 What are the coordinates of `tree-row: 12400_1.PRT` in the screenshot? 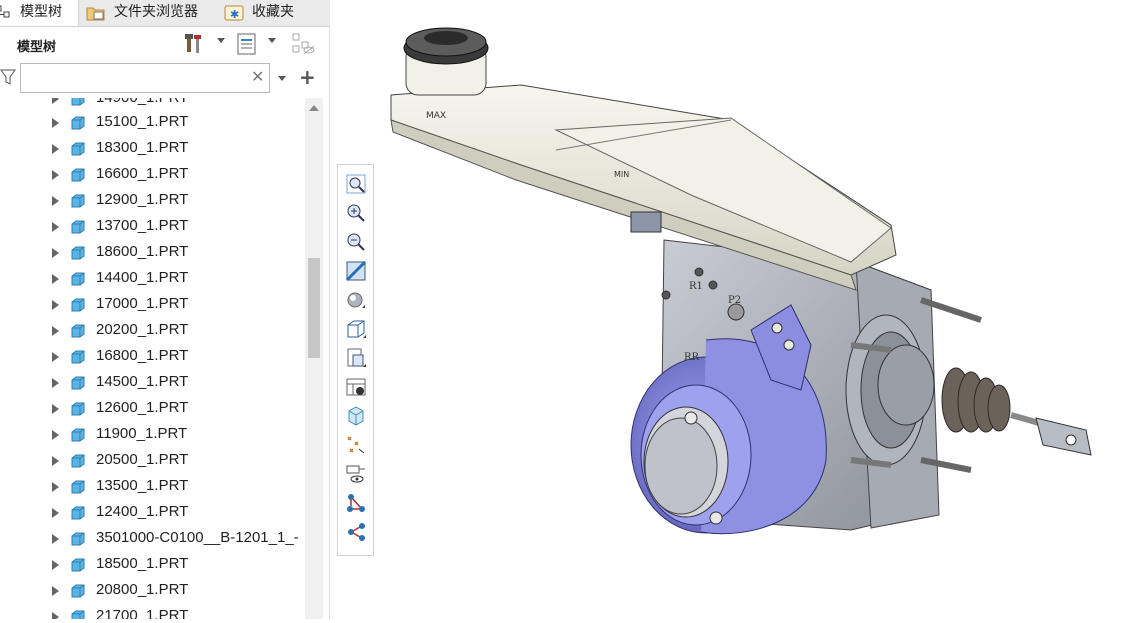 It's located at (152, 513).